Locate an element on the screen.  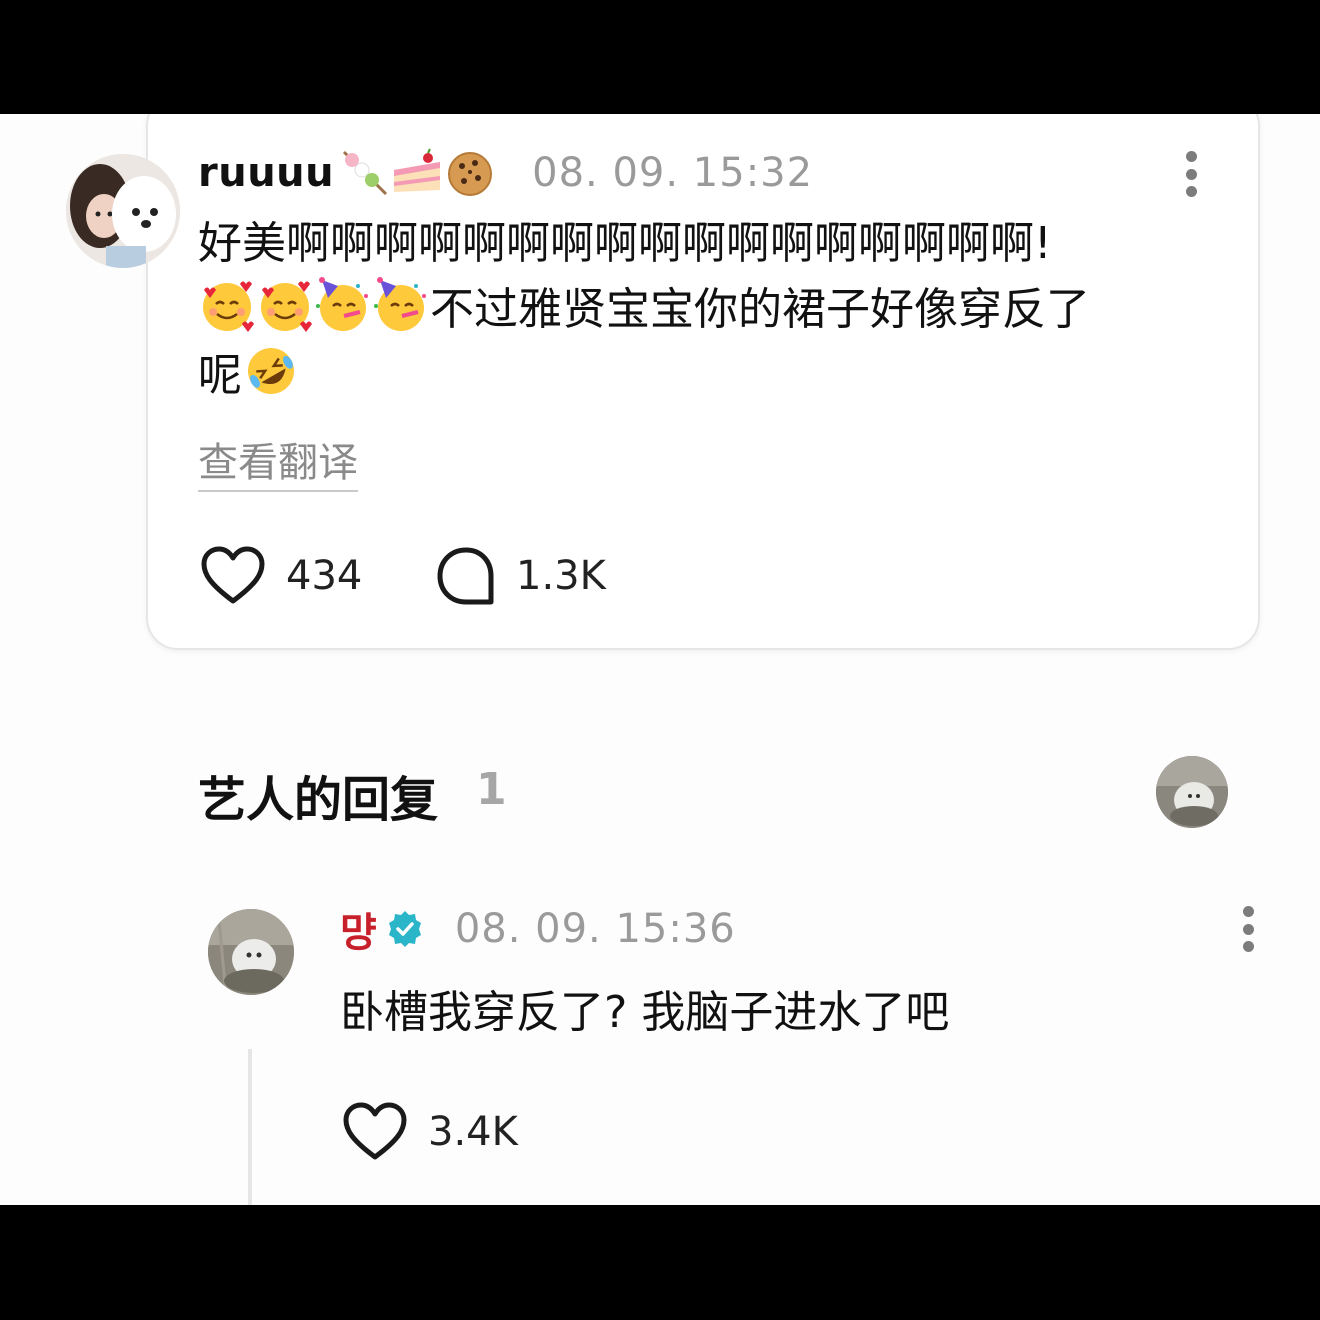
rolling-on-floor-laughing-icon is located at coordinates (271, 371).